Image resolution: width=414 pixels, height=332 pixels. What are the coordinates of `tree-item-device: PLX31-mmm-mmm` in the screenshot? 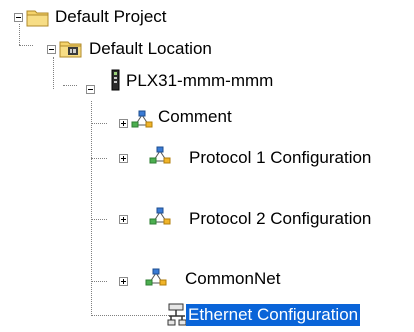 It's located at (199, 81).